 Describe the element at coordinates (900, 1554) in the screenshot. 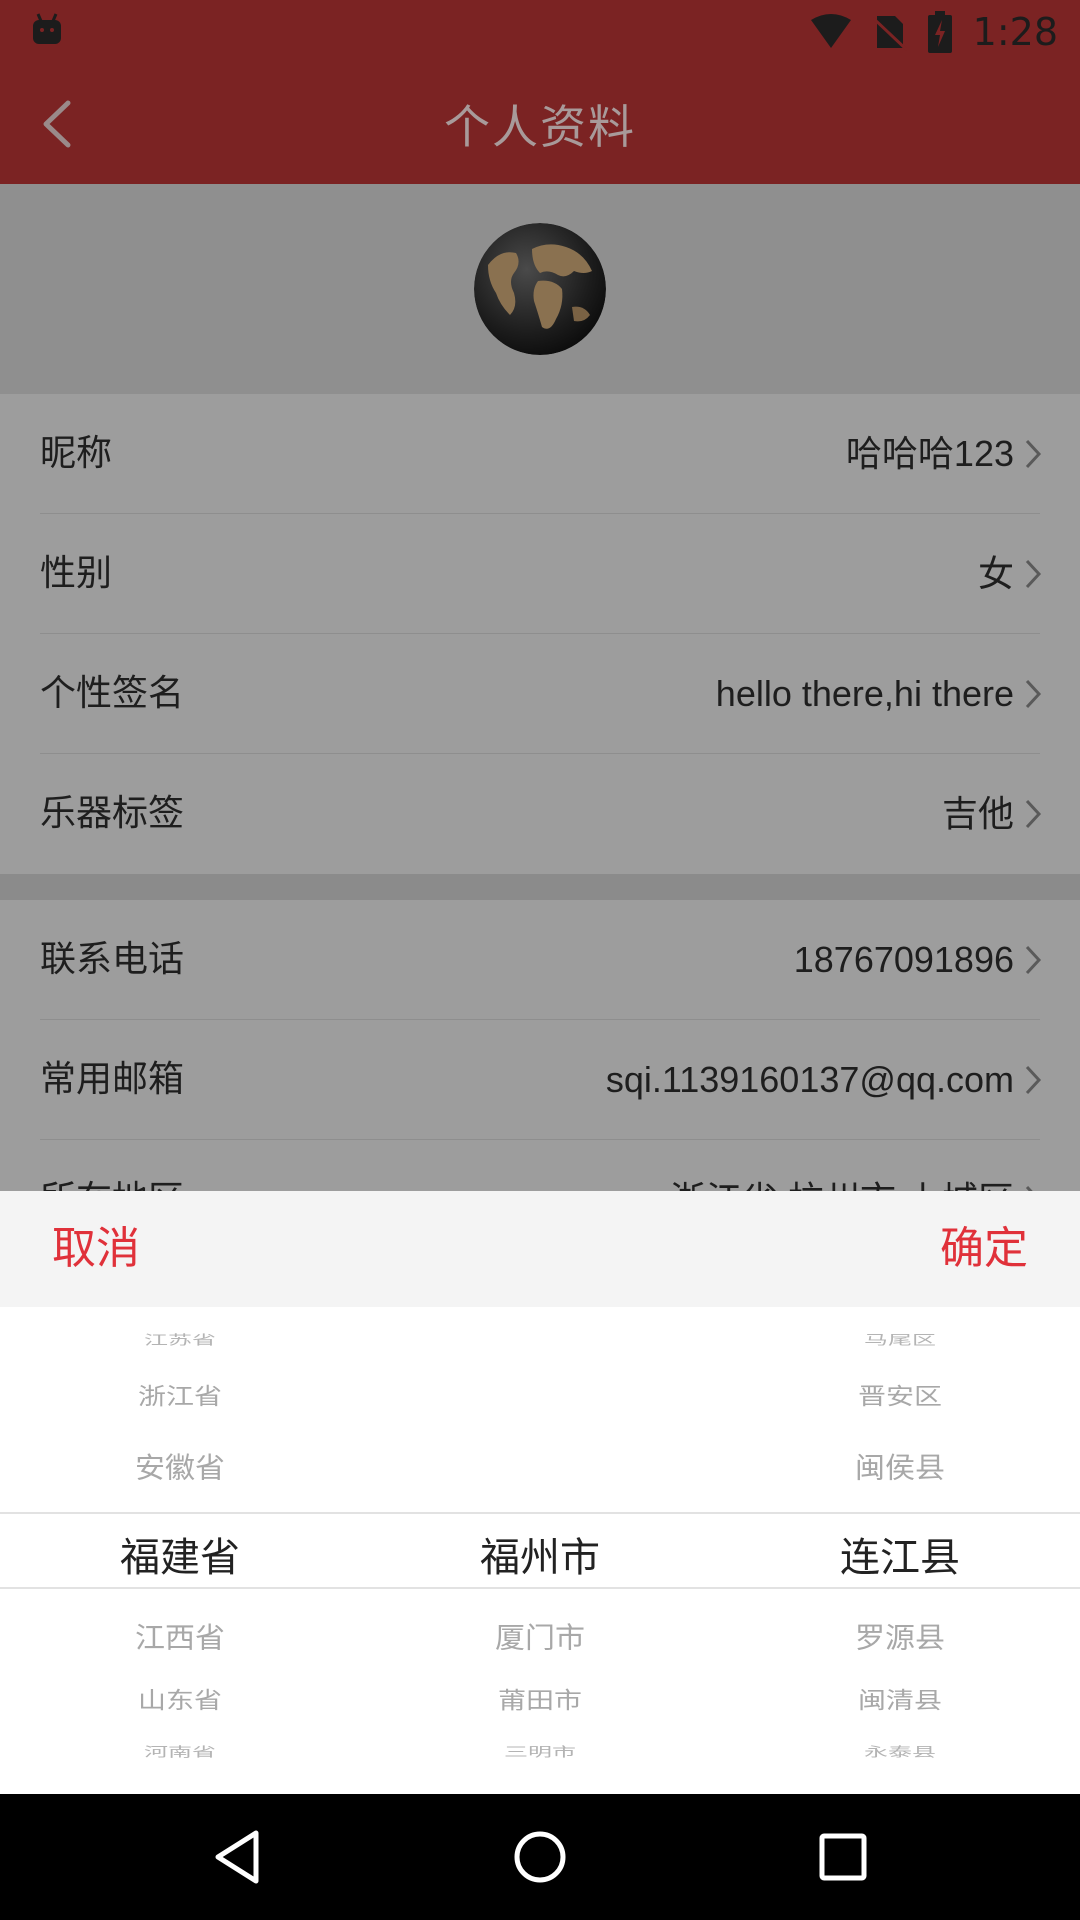

I see `district-selected-option: 连江县` at that location.